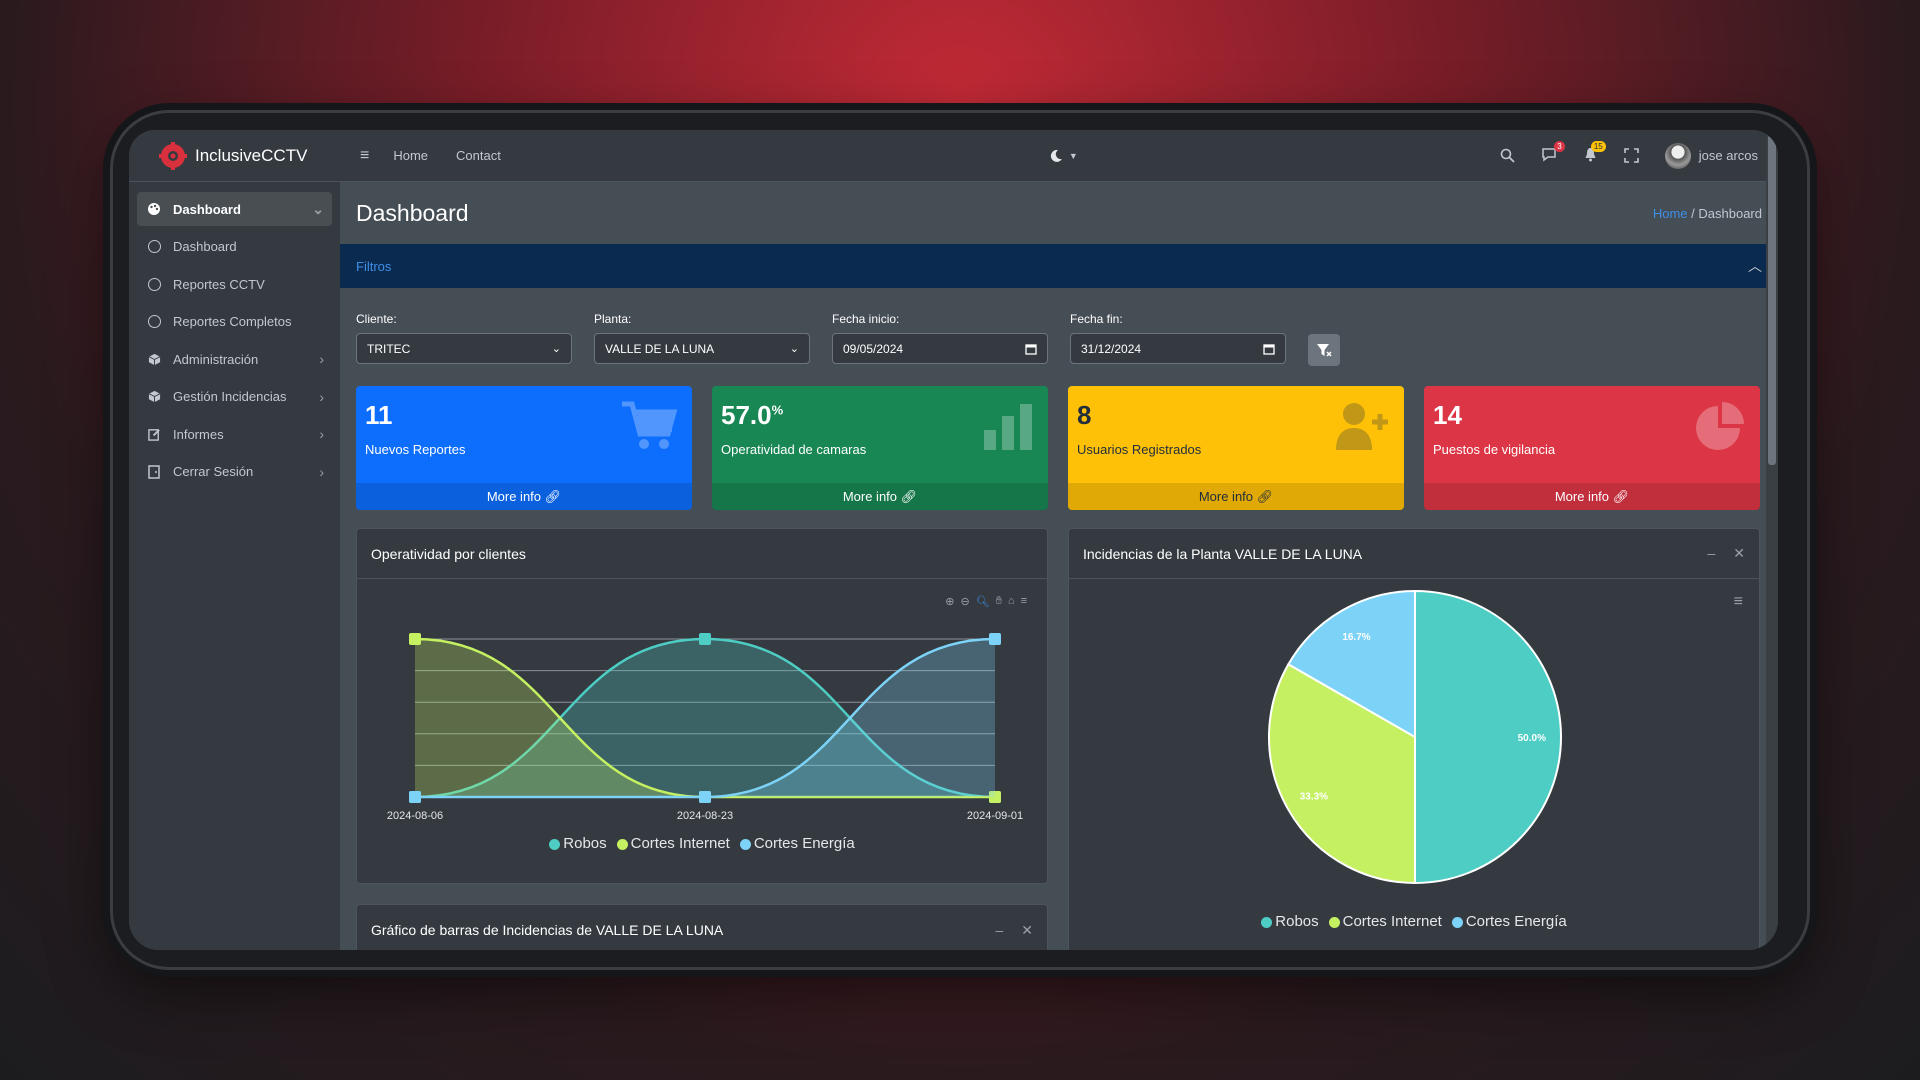 This screenshot has height=1080, width=1920. Describe the element at coordinates (1059, 266) in the screenshot. I see `filters-card-header: Filtros ︿` at that location.